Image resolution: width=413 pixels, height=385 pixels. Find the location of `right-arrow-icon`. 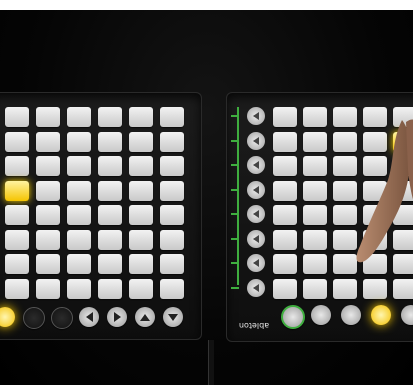

right-arrow-icon is located at coordinates (117, 317).